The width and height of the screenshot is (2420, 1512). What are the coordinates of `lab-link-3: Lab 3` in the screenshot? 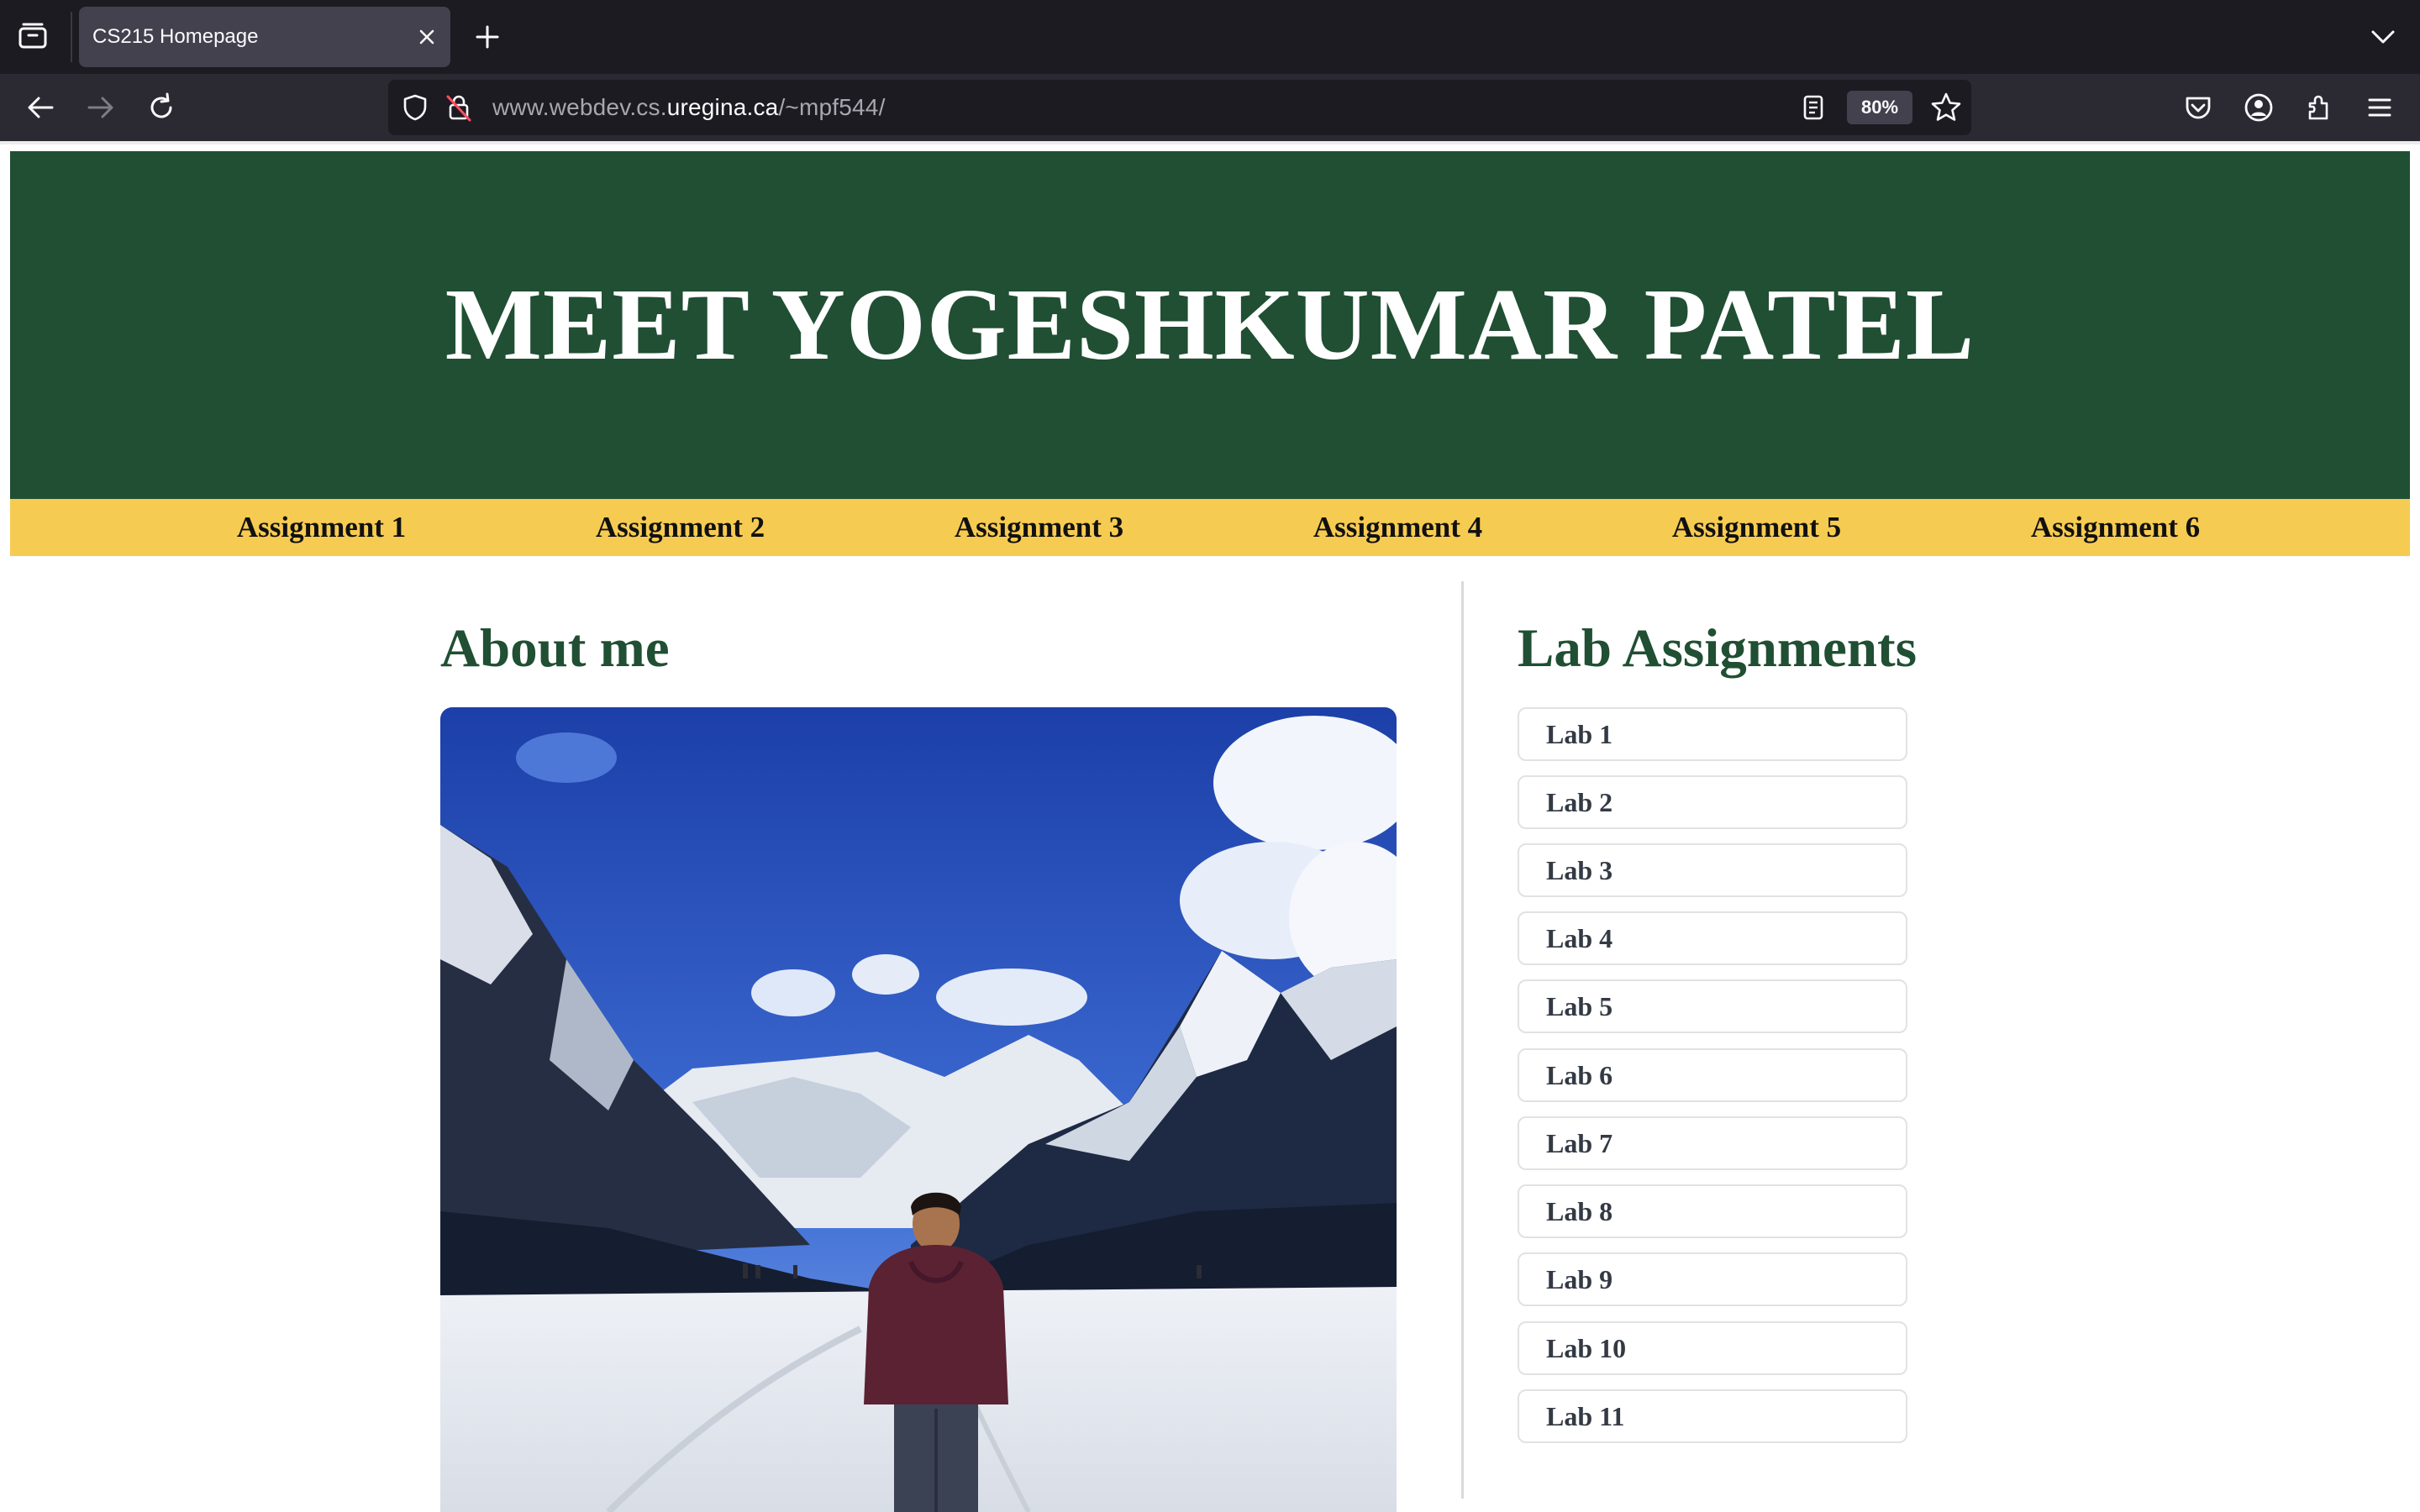 It's located at (1712, 870).